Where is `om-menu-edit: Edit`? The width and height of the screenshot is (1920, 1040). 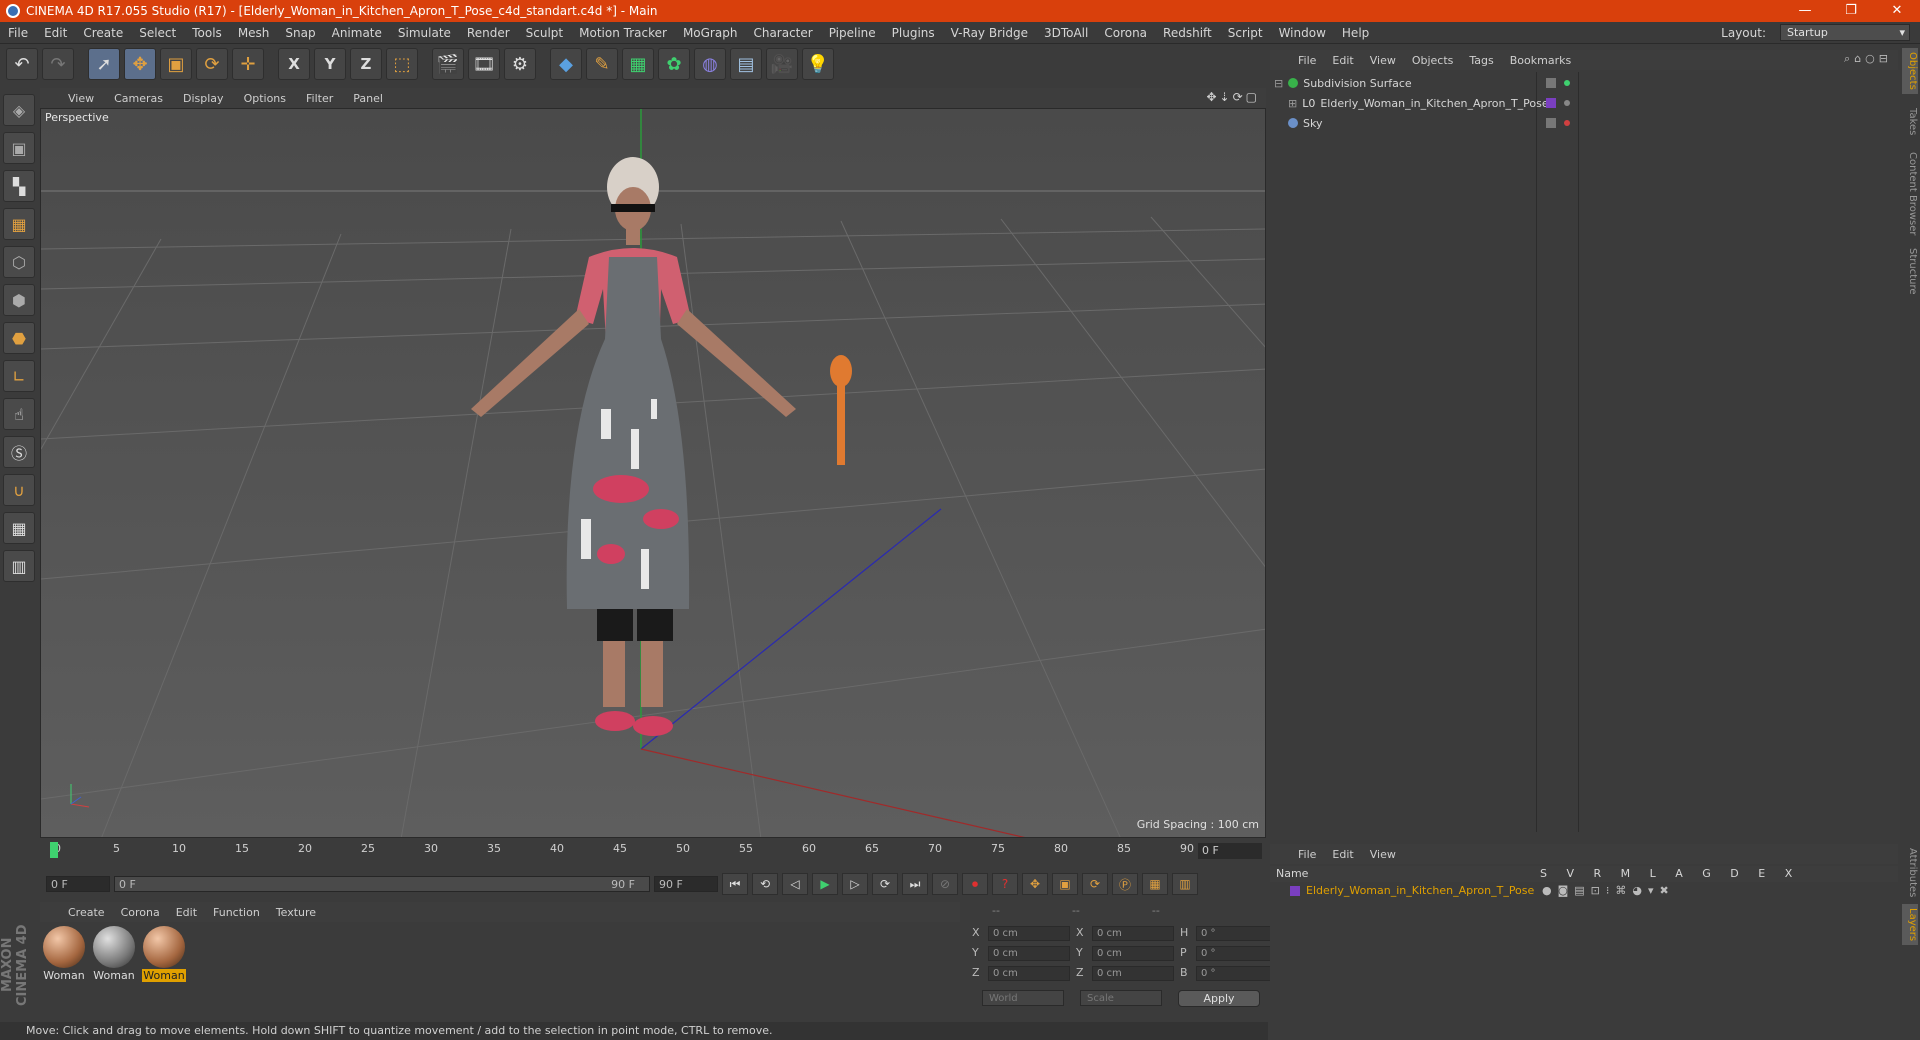 om-menu-edit: Edit is located at coordinates (1342, 60).